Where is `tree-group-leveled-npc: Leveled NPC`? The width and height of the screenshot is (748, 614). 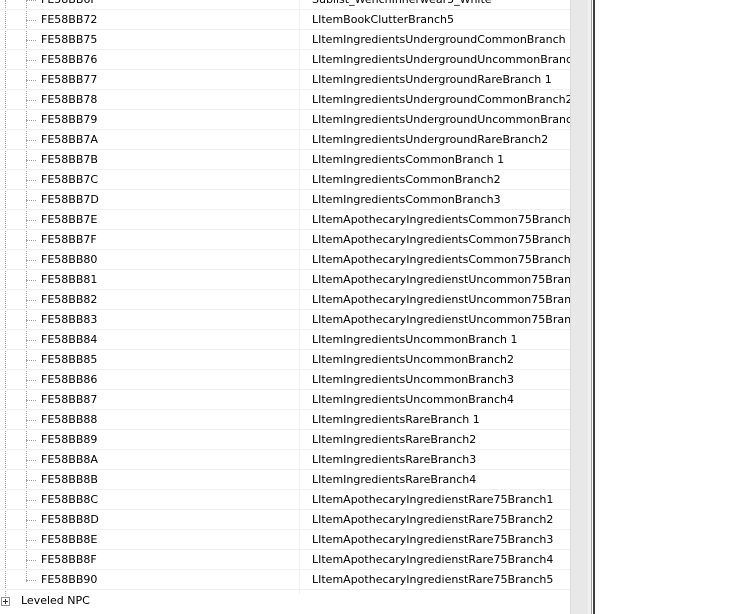 tree-group-leveled-npc: Leveled NPC is located at coordinates (285, 601).